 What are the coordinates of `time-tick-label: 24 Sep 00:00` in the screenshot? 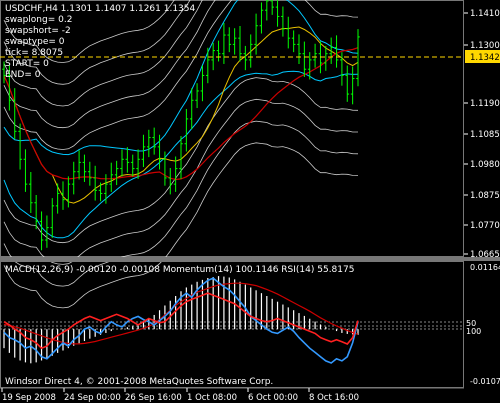 It's located at (92, 398).